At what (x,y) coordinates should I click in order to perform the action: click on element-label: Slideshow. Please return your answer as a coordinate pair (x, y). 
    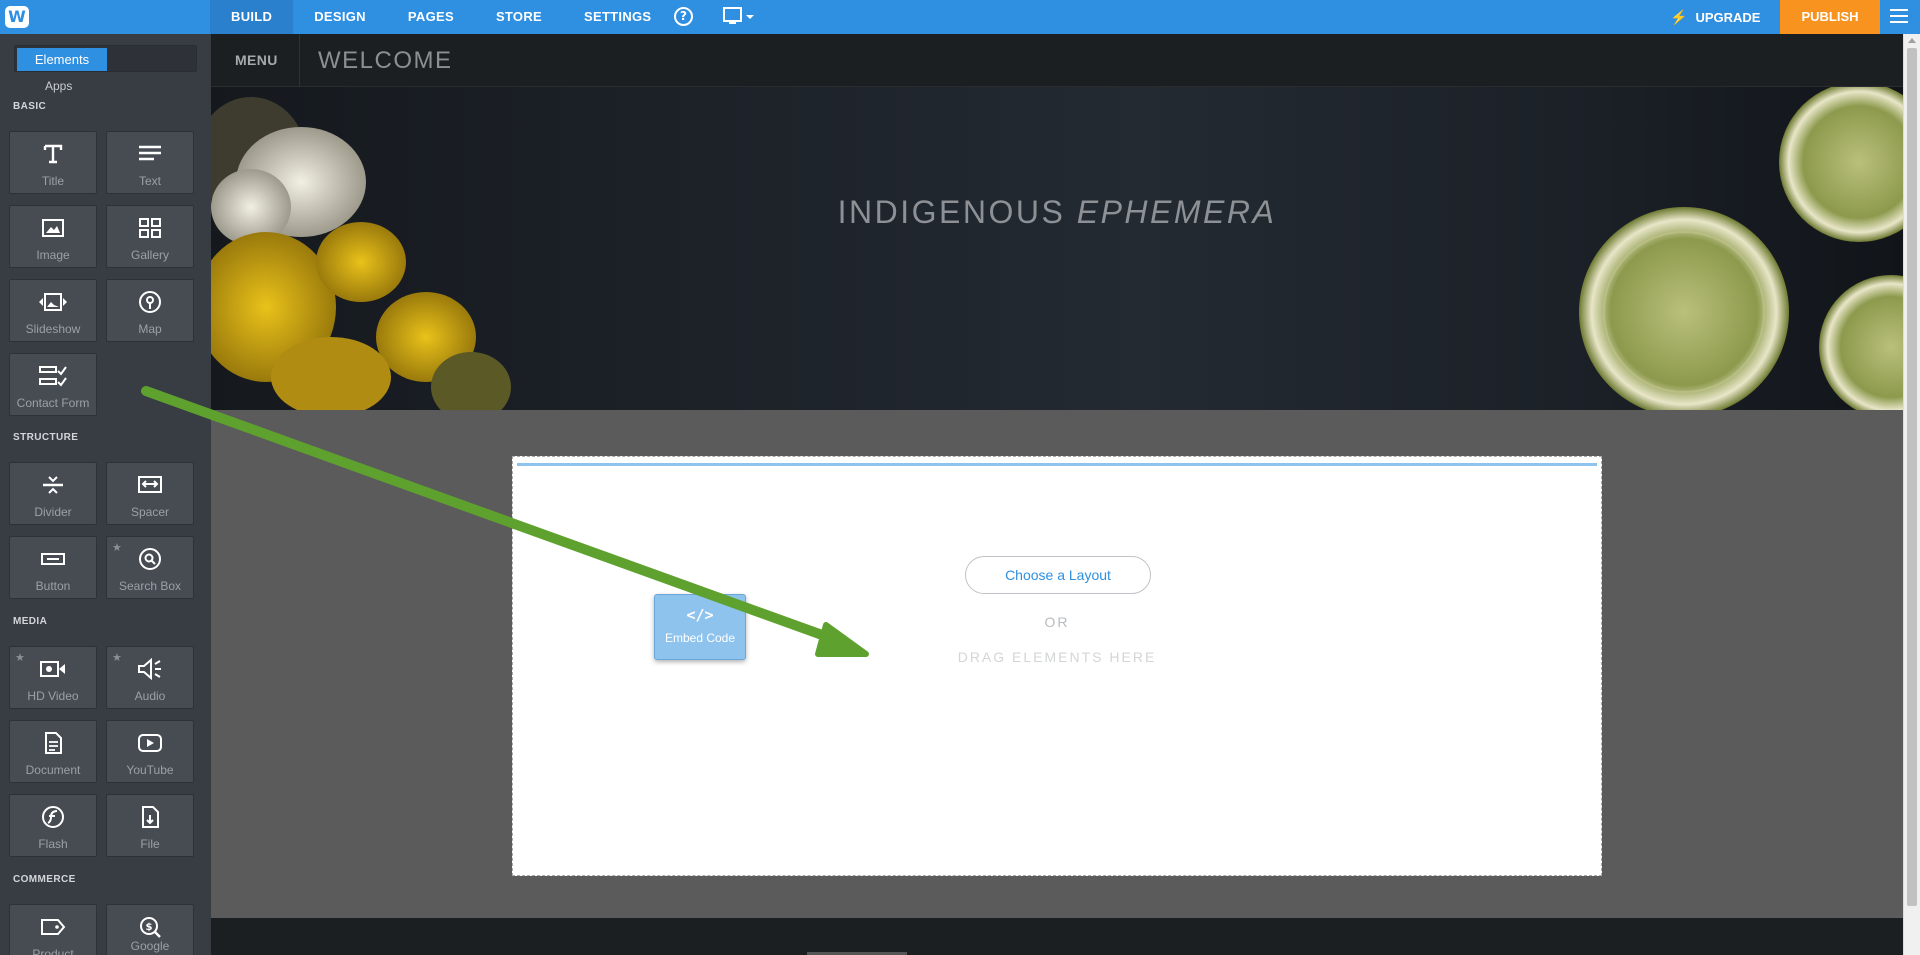
    Looking at the image, I should click on (53, 329).